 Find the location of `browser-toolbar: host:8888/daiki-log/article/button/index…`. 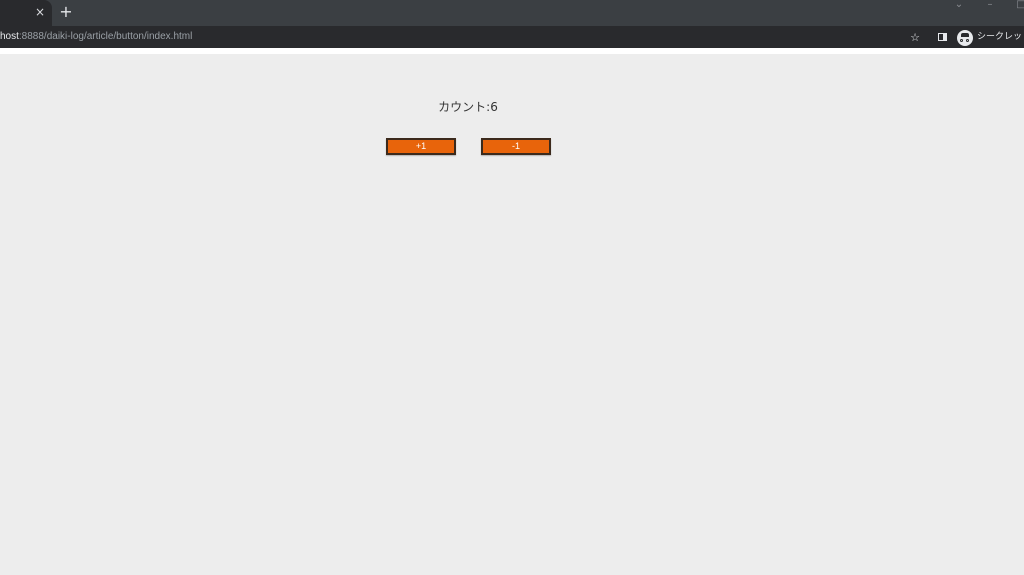

browser-toolbar: host:8888/daiki-log/article/button/index… is located at coordinates (512, 37).